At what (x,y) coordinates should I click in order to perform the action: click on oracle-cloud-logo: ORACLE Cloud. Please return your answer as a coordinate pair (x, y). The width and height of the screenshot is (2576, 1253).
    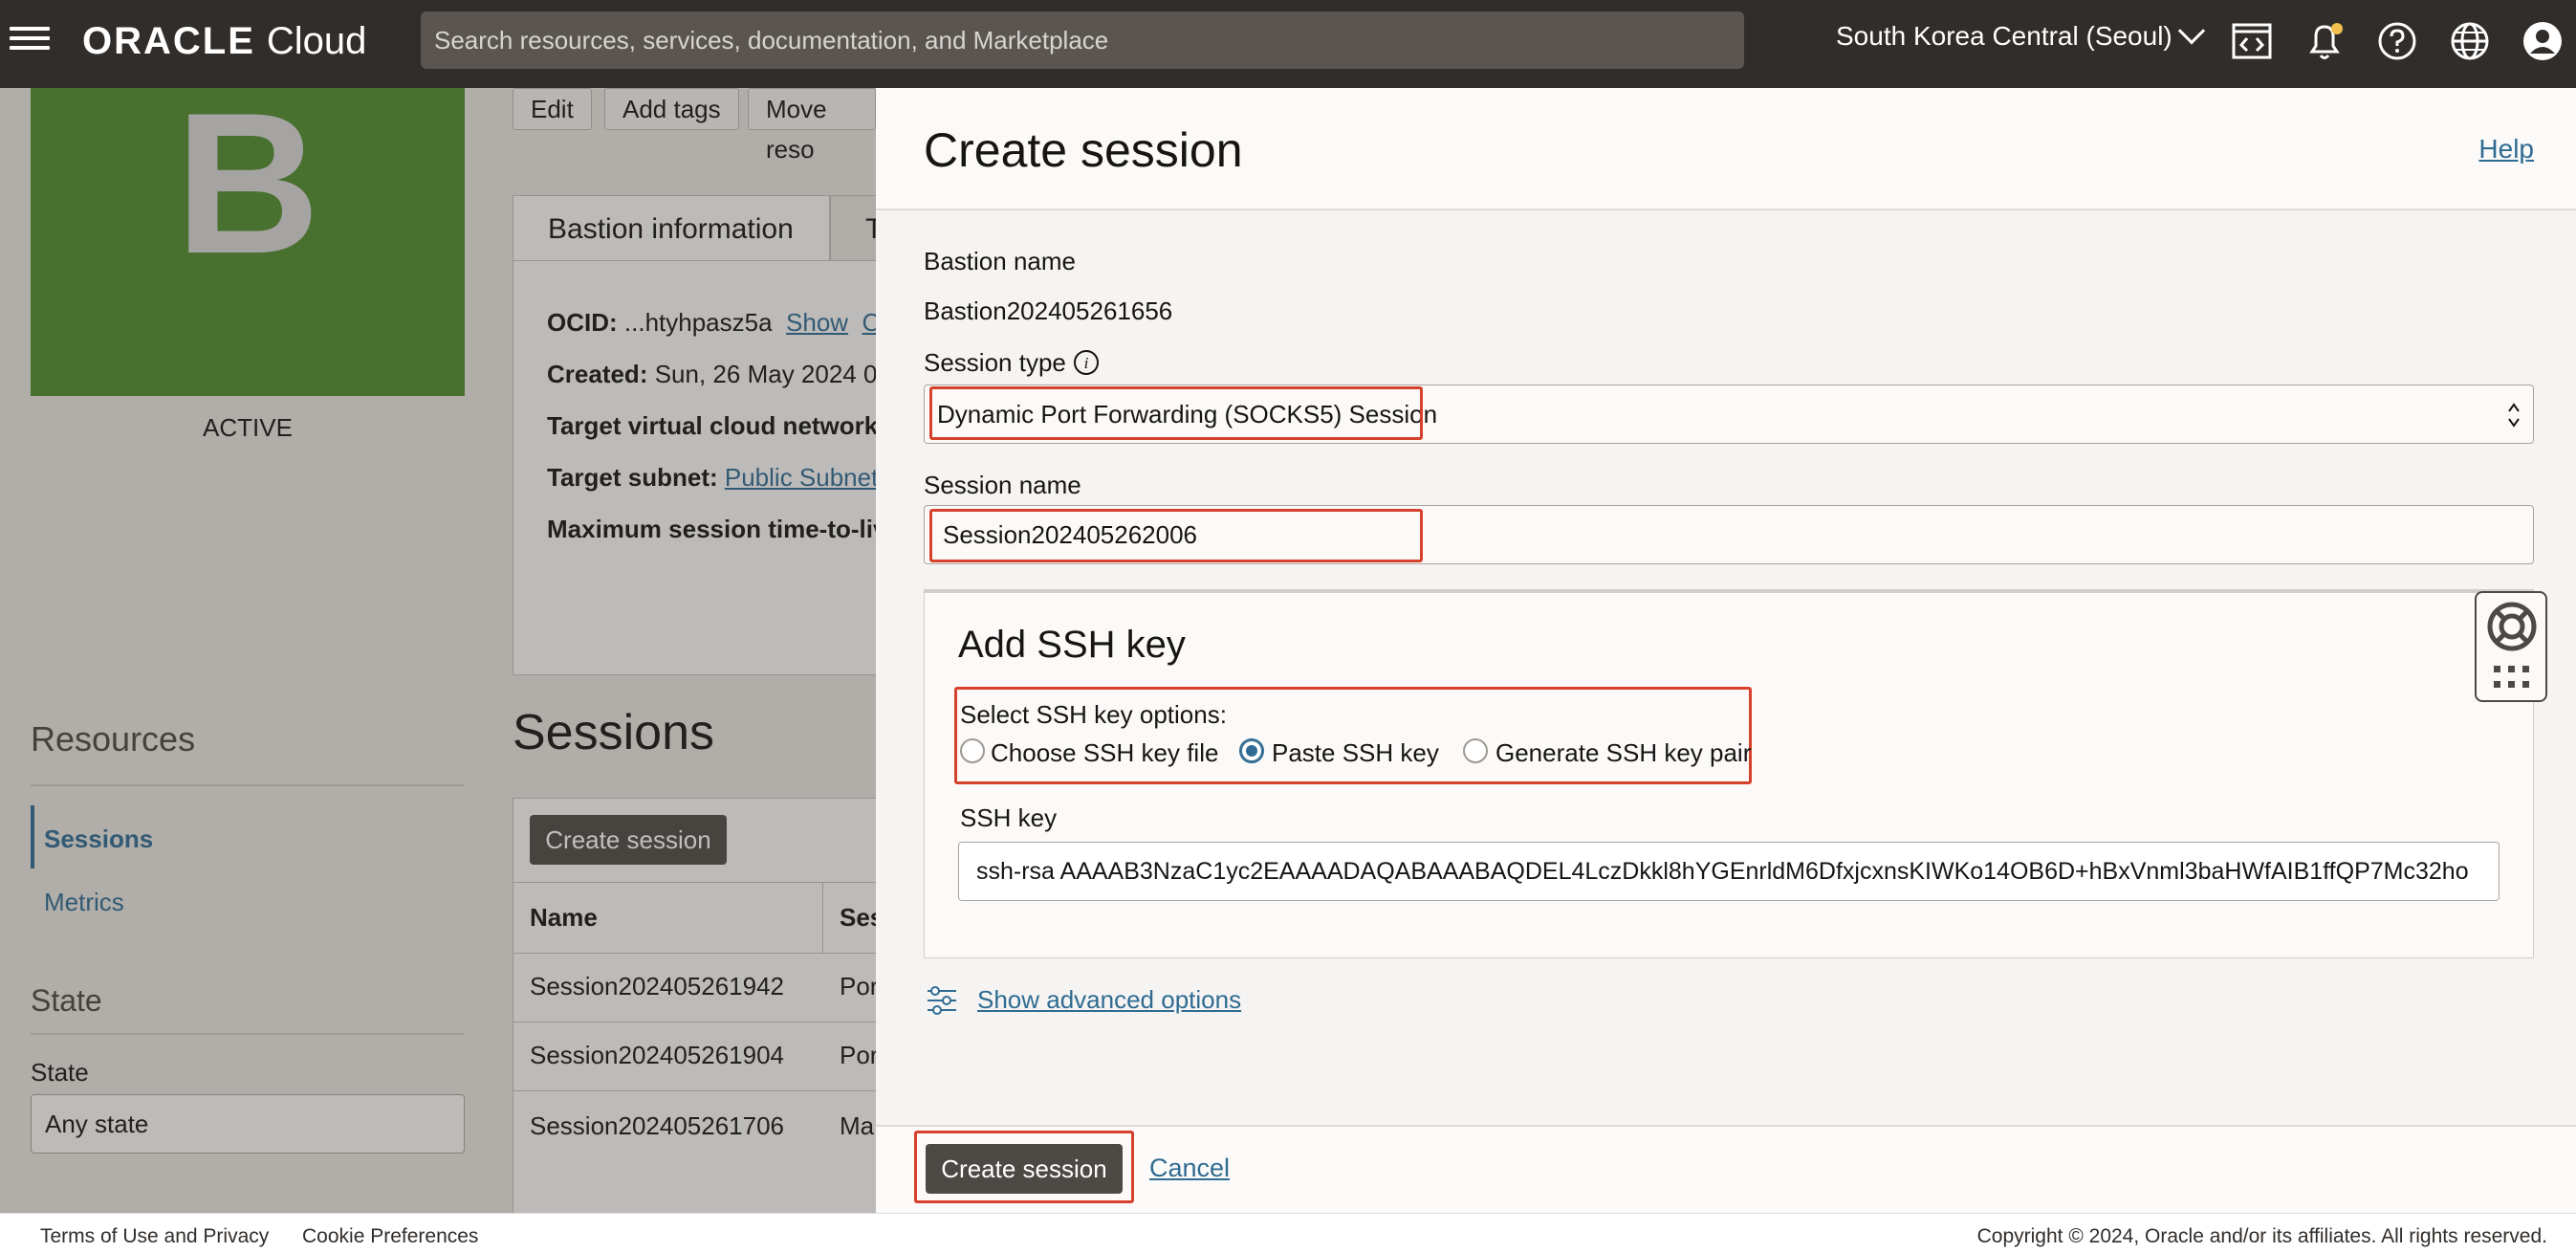
    Looking at the image, I should click on (224, 41).